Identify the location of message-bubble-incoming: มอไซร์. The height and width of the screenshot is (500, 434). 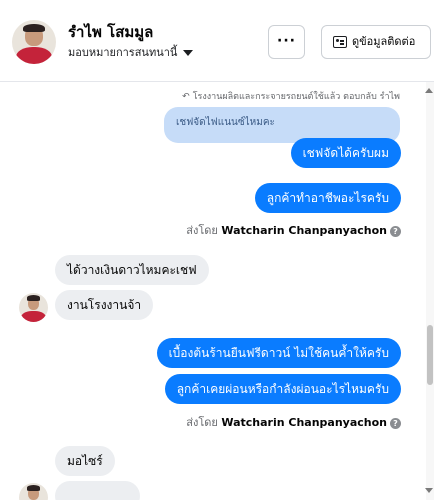
(85, 461).